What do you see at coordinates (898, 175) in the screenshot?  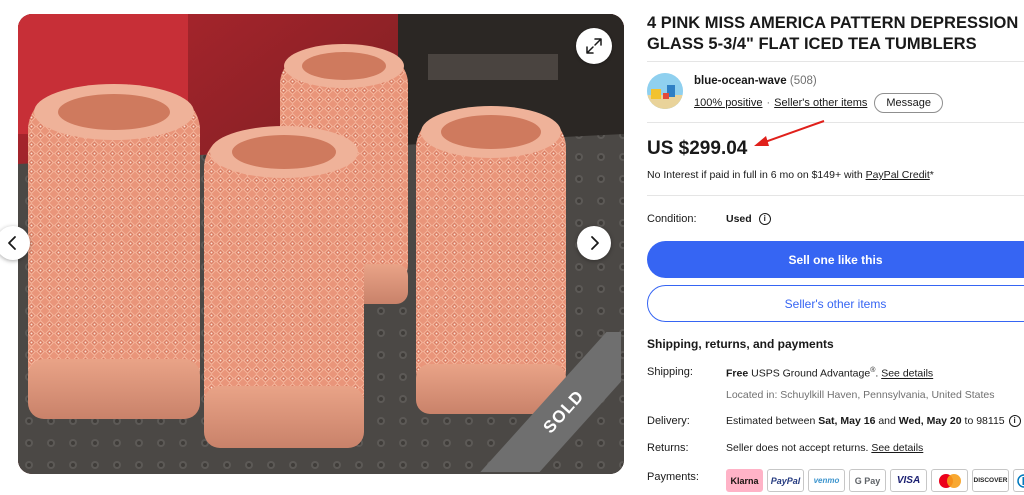 I see `paypal-credit-link: PayPal Credit` at bounding box center [898, 175].